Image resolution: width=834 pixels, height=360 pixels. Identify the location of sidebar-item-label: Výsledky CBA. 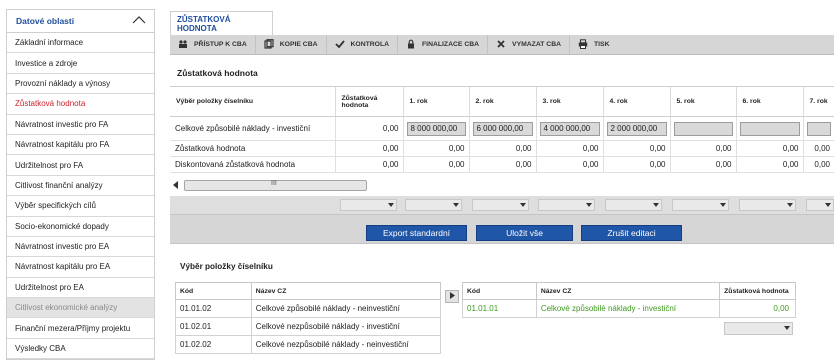
(40, 349).